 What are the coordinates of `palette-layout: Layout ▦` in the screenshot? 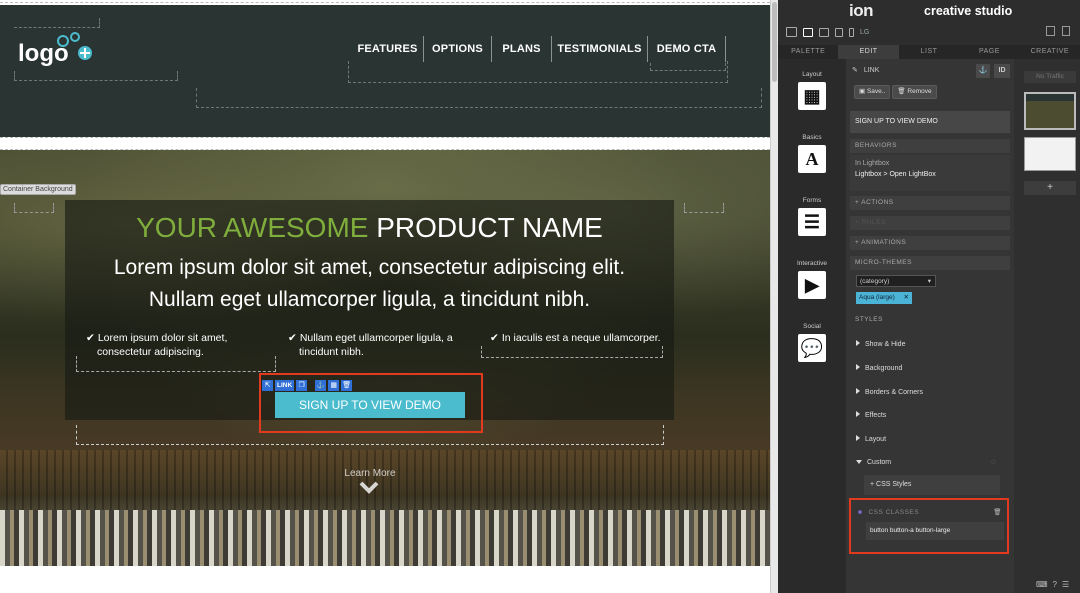 It's located at (812, 90).